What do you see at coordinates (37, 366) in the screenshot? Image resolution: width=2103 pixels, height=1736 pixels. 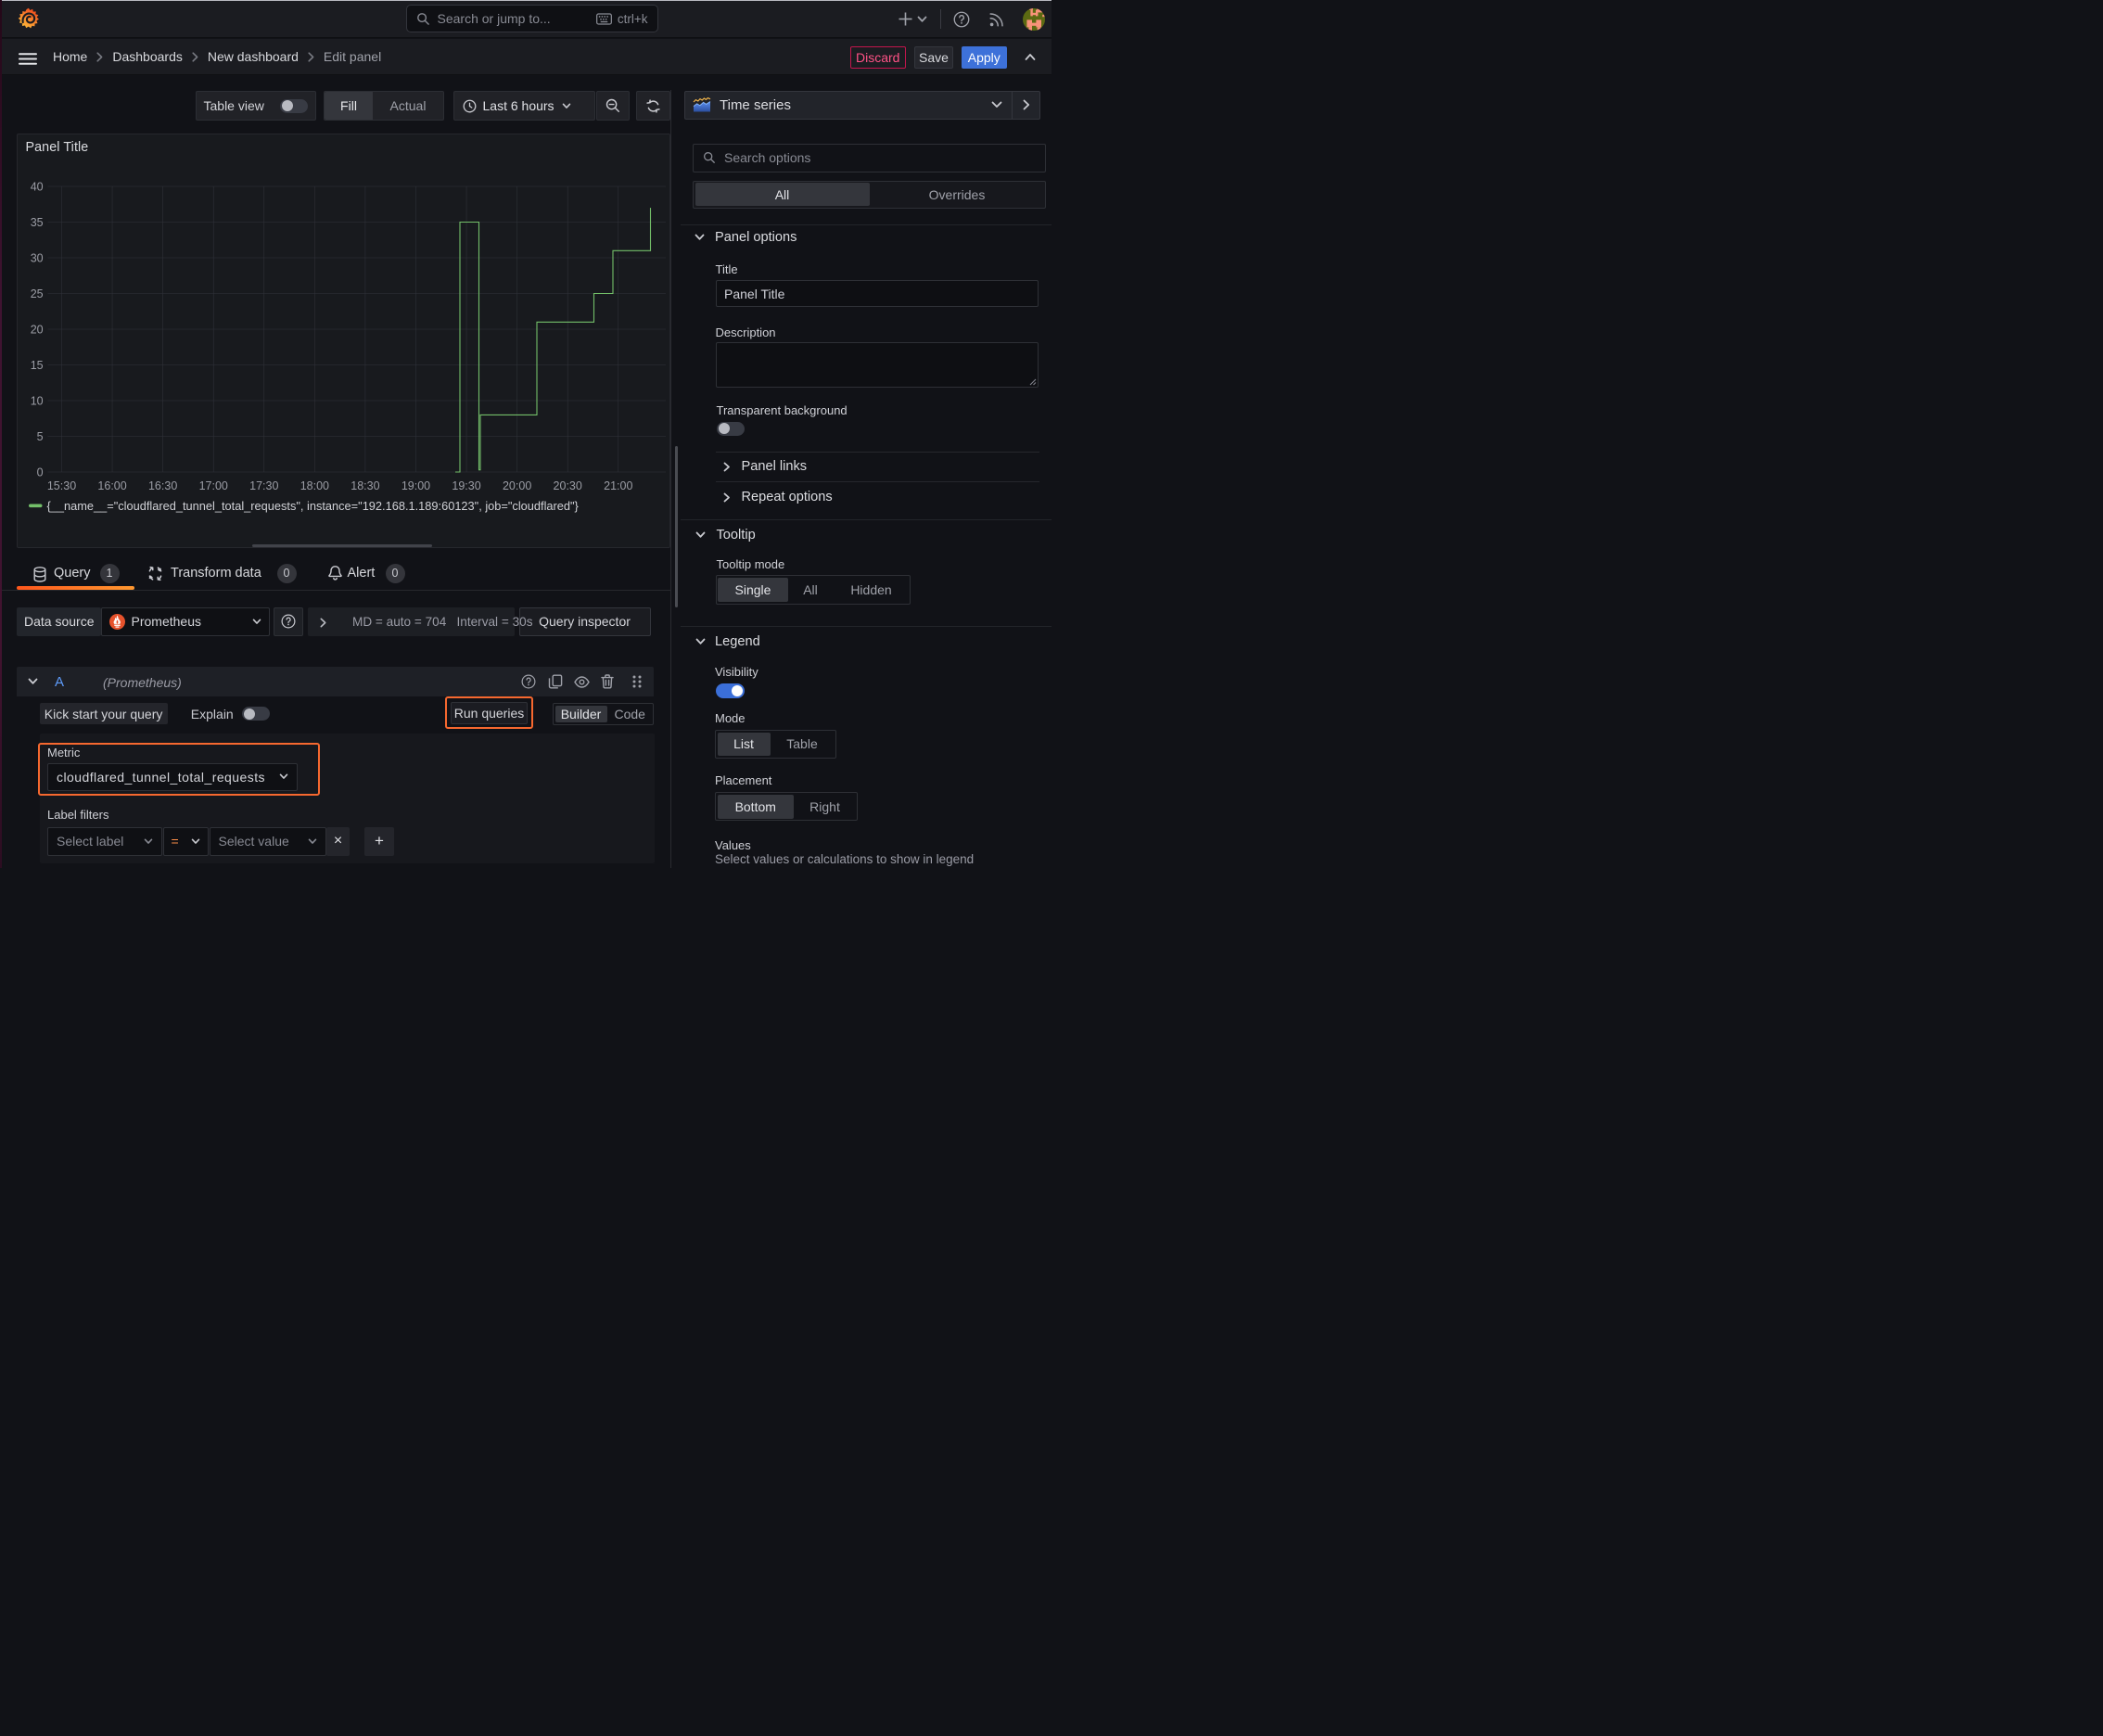 I see `svg-text: 15` at bounding box center [37, 366].